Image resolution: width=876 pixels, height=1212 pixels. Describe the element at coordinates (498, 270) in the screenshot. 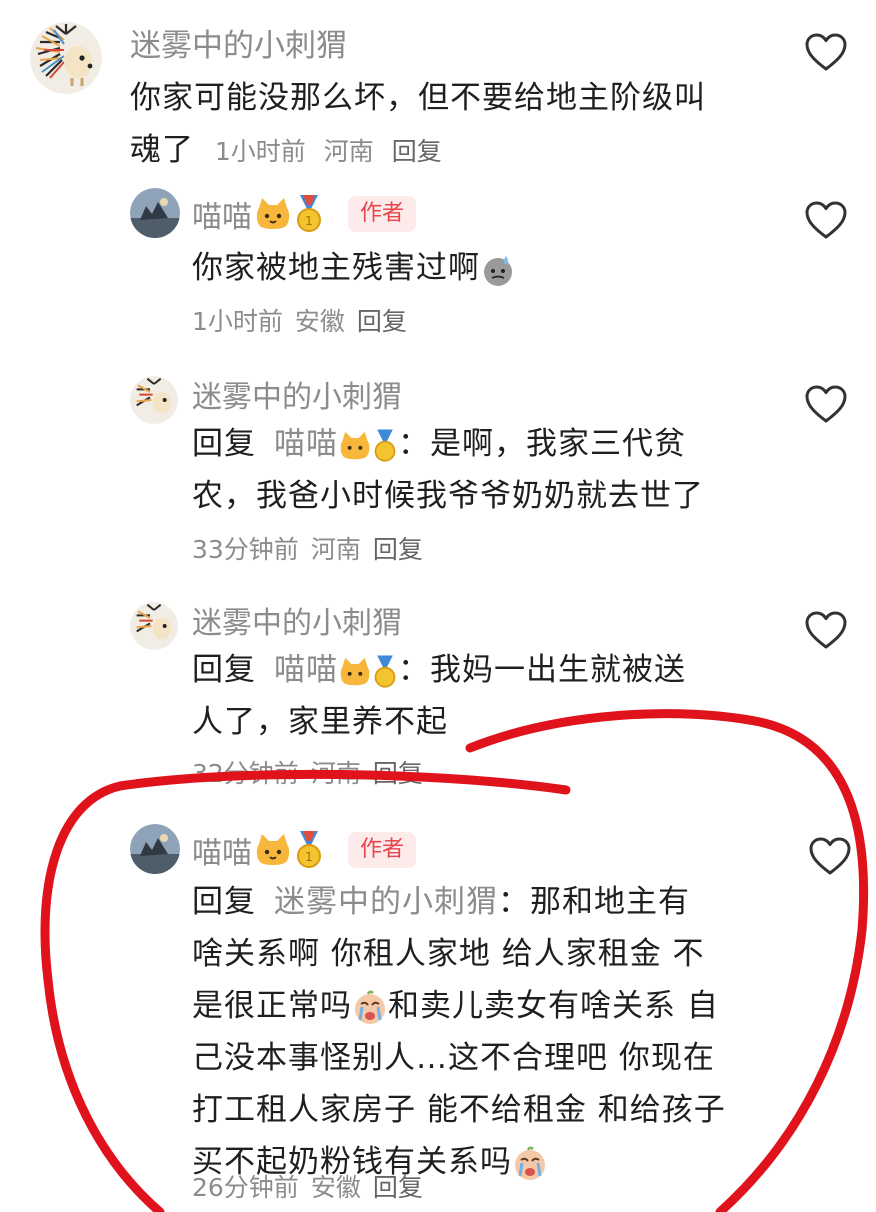

I see `sweat-emoji` at that location.